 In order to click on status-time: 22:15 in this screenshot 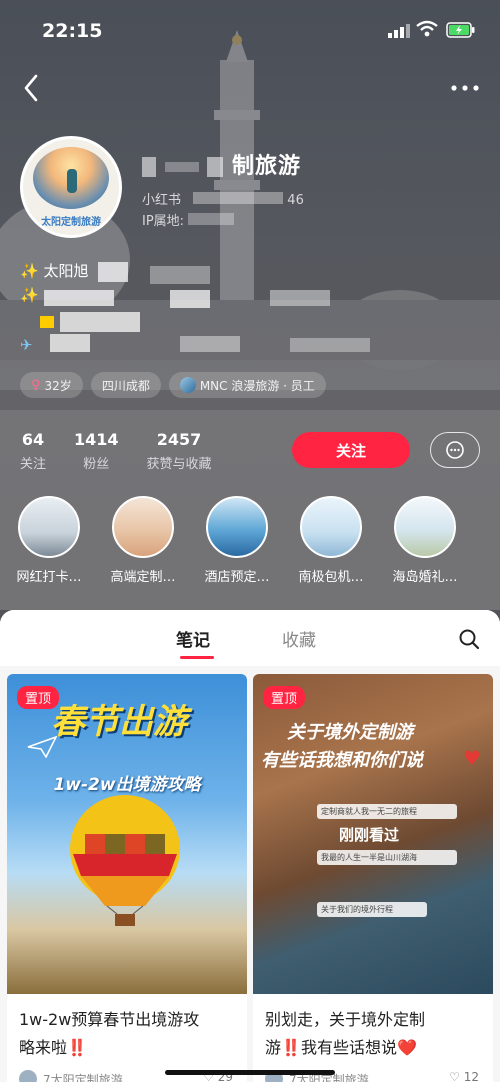, I will do `click(72, 31)`.